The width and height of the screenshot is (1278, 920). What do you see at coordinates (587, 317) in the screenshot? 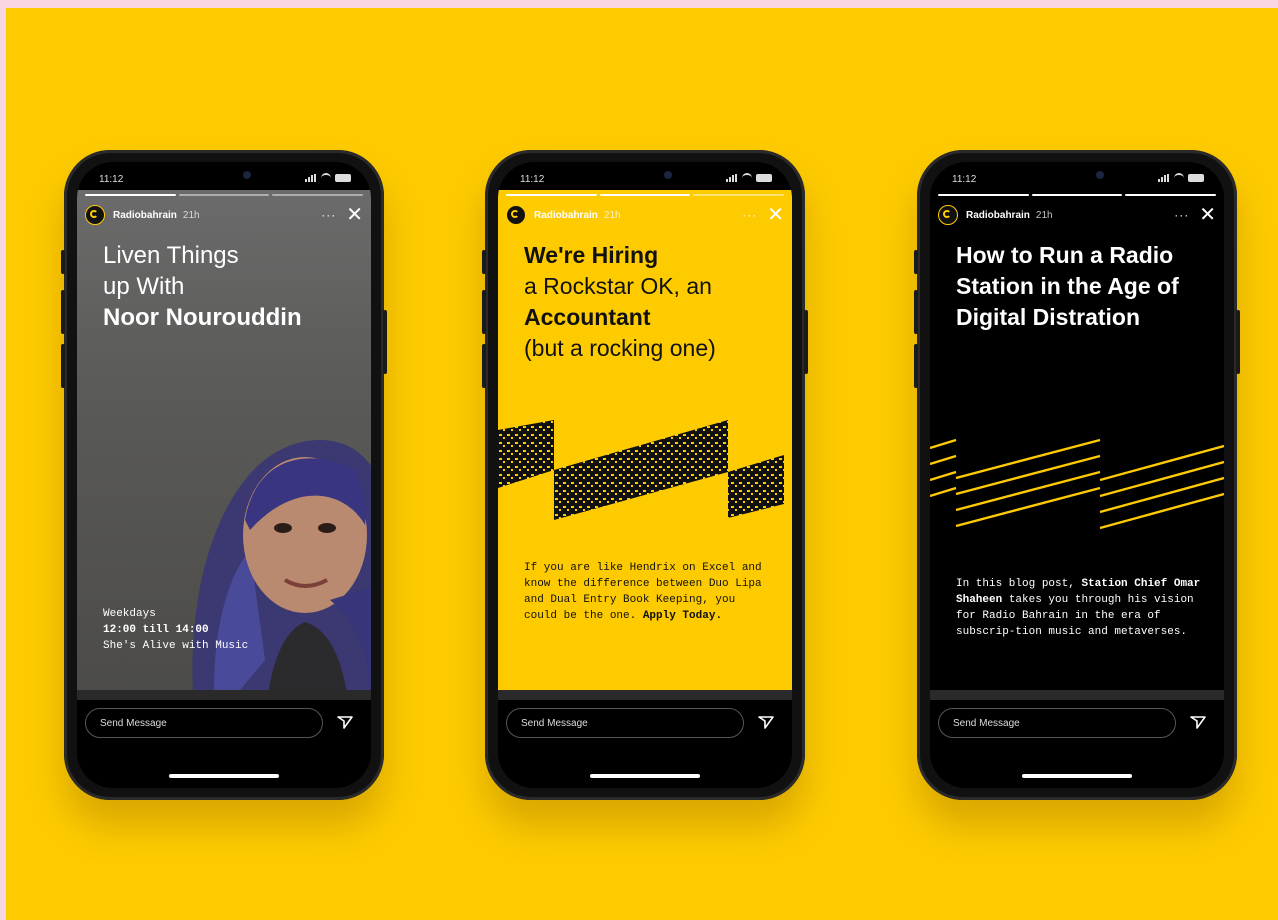
I see `title-bold-3: Accountant` at bounding box center [587, 317].